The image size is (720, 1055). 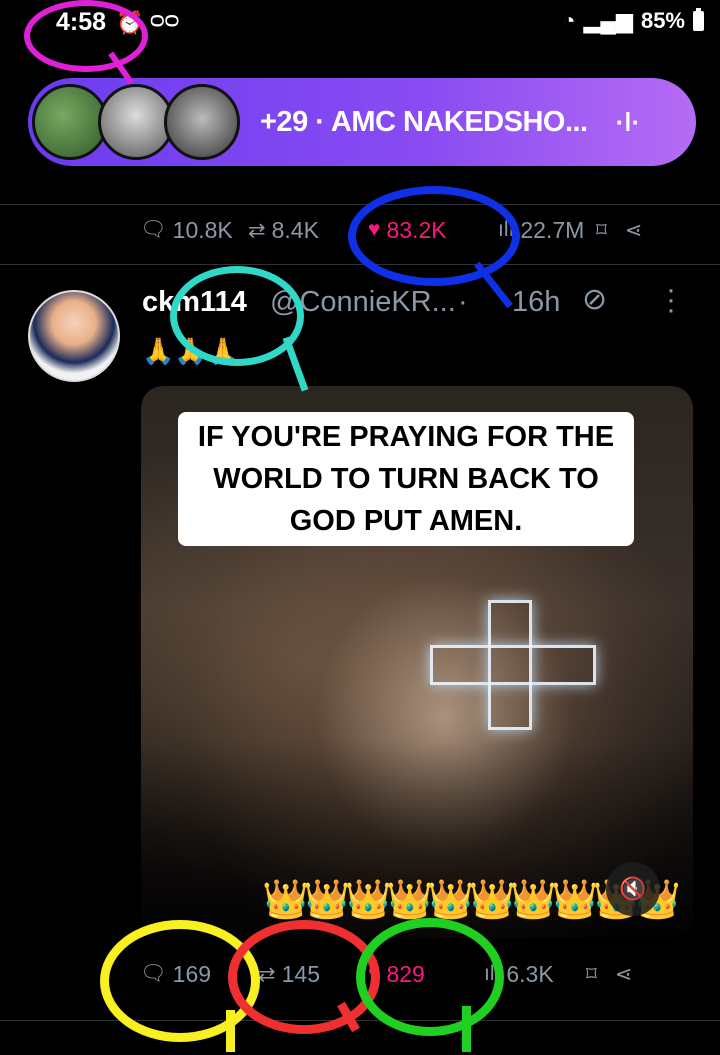 What do you see at coordinates (202, 229) in the screenshot?
I see `reply-count: 10.8K` at bounding box center [202, 229].